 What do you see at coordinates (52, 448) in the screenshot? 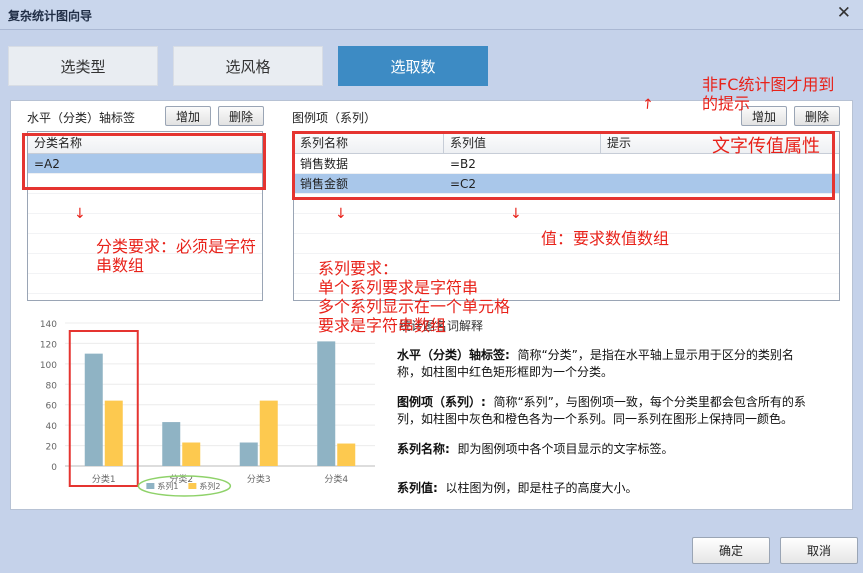
I see `y-tick-label: 20` at bounding box center [52, 448].